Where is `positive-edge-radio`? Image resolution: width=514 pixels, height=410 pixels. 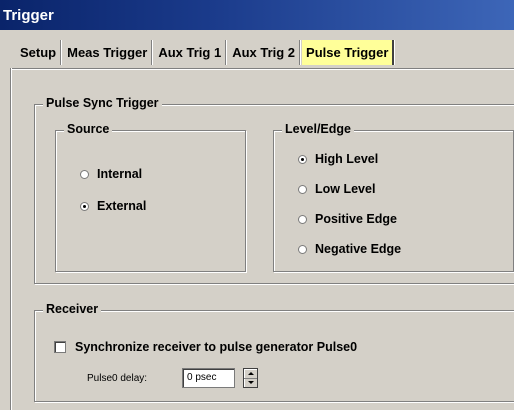 positive-edge-radio is located at coordinates (302, 219).